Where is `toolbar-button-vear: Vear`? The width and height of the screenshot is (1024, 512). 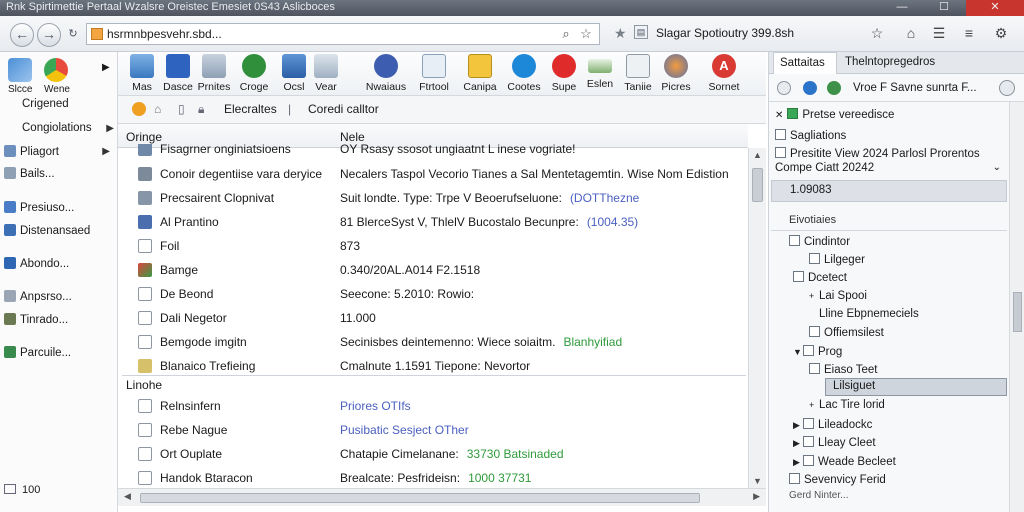
toolbar-button-vear: Vear is located at coordinates (326, 74).